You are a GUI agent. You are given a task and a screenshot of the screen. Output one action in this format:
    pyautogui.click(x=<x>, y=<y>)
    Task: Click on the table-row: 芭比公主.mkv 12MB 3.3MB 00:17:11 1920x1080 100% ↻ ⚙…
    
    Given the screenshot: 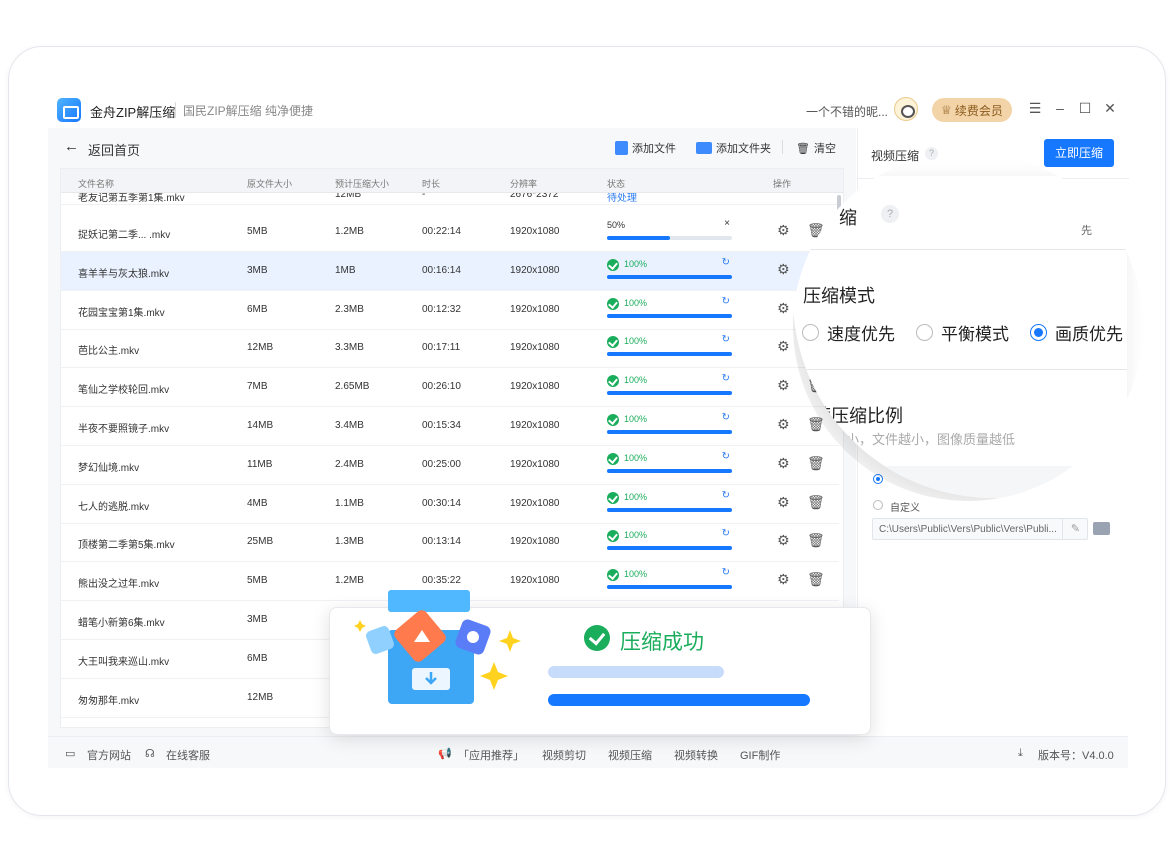 What is the action you would take?
    pyautogui.click(x=450, y=349)
    